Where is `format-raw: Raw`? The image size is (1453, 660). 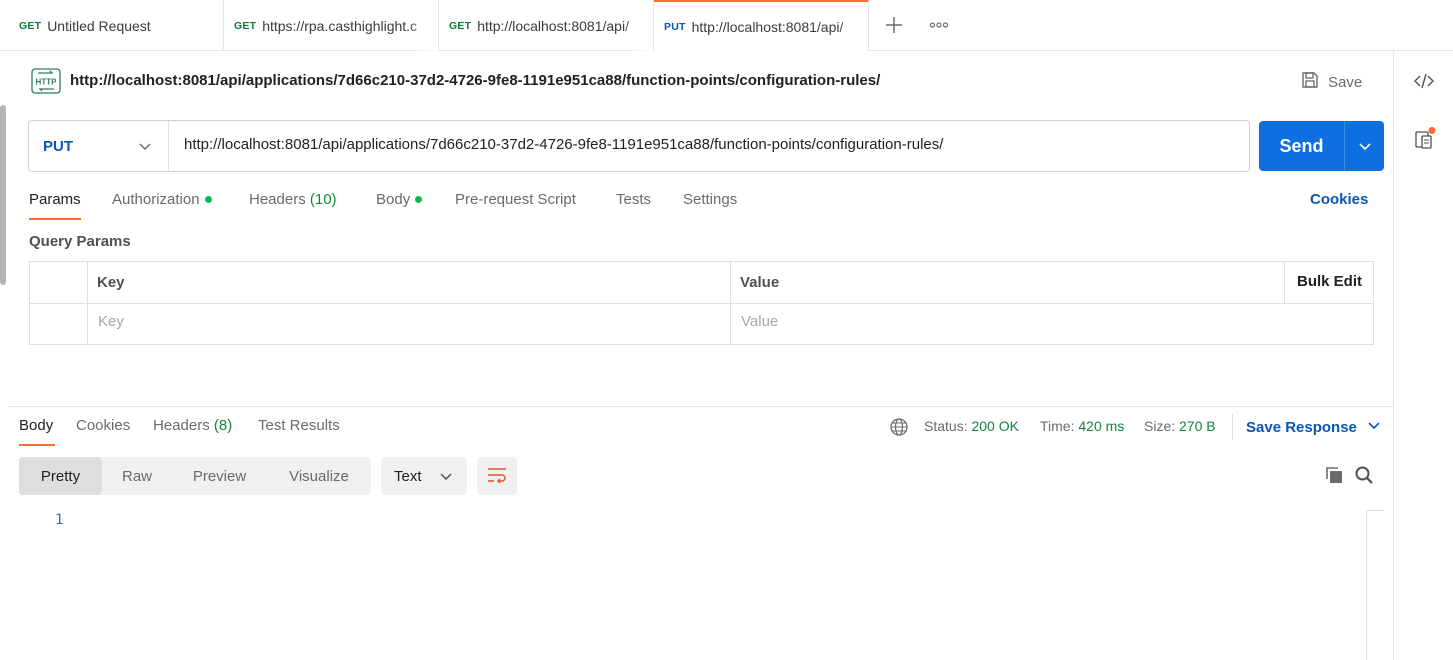 format-raw: Raw is located at coordinates (137, 476).